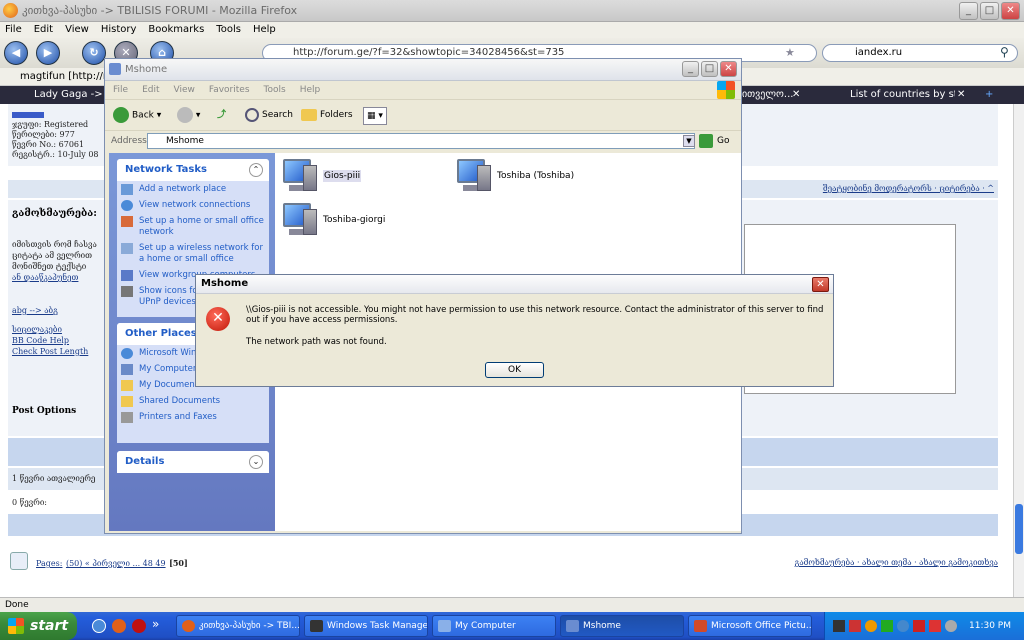  What do you see at coordinates (320, 176) in the screenshot?
I see `computer-gios-piii: Gios-piii` at bounding box center [320, 176].